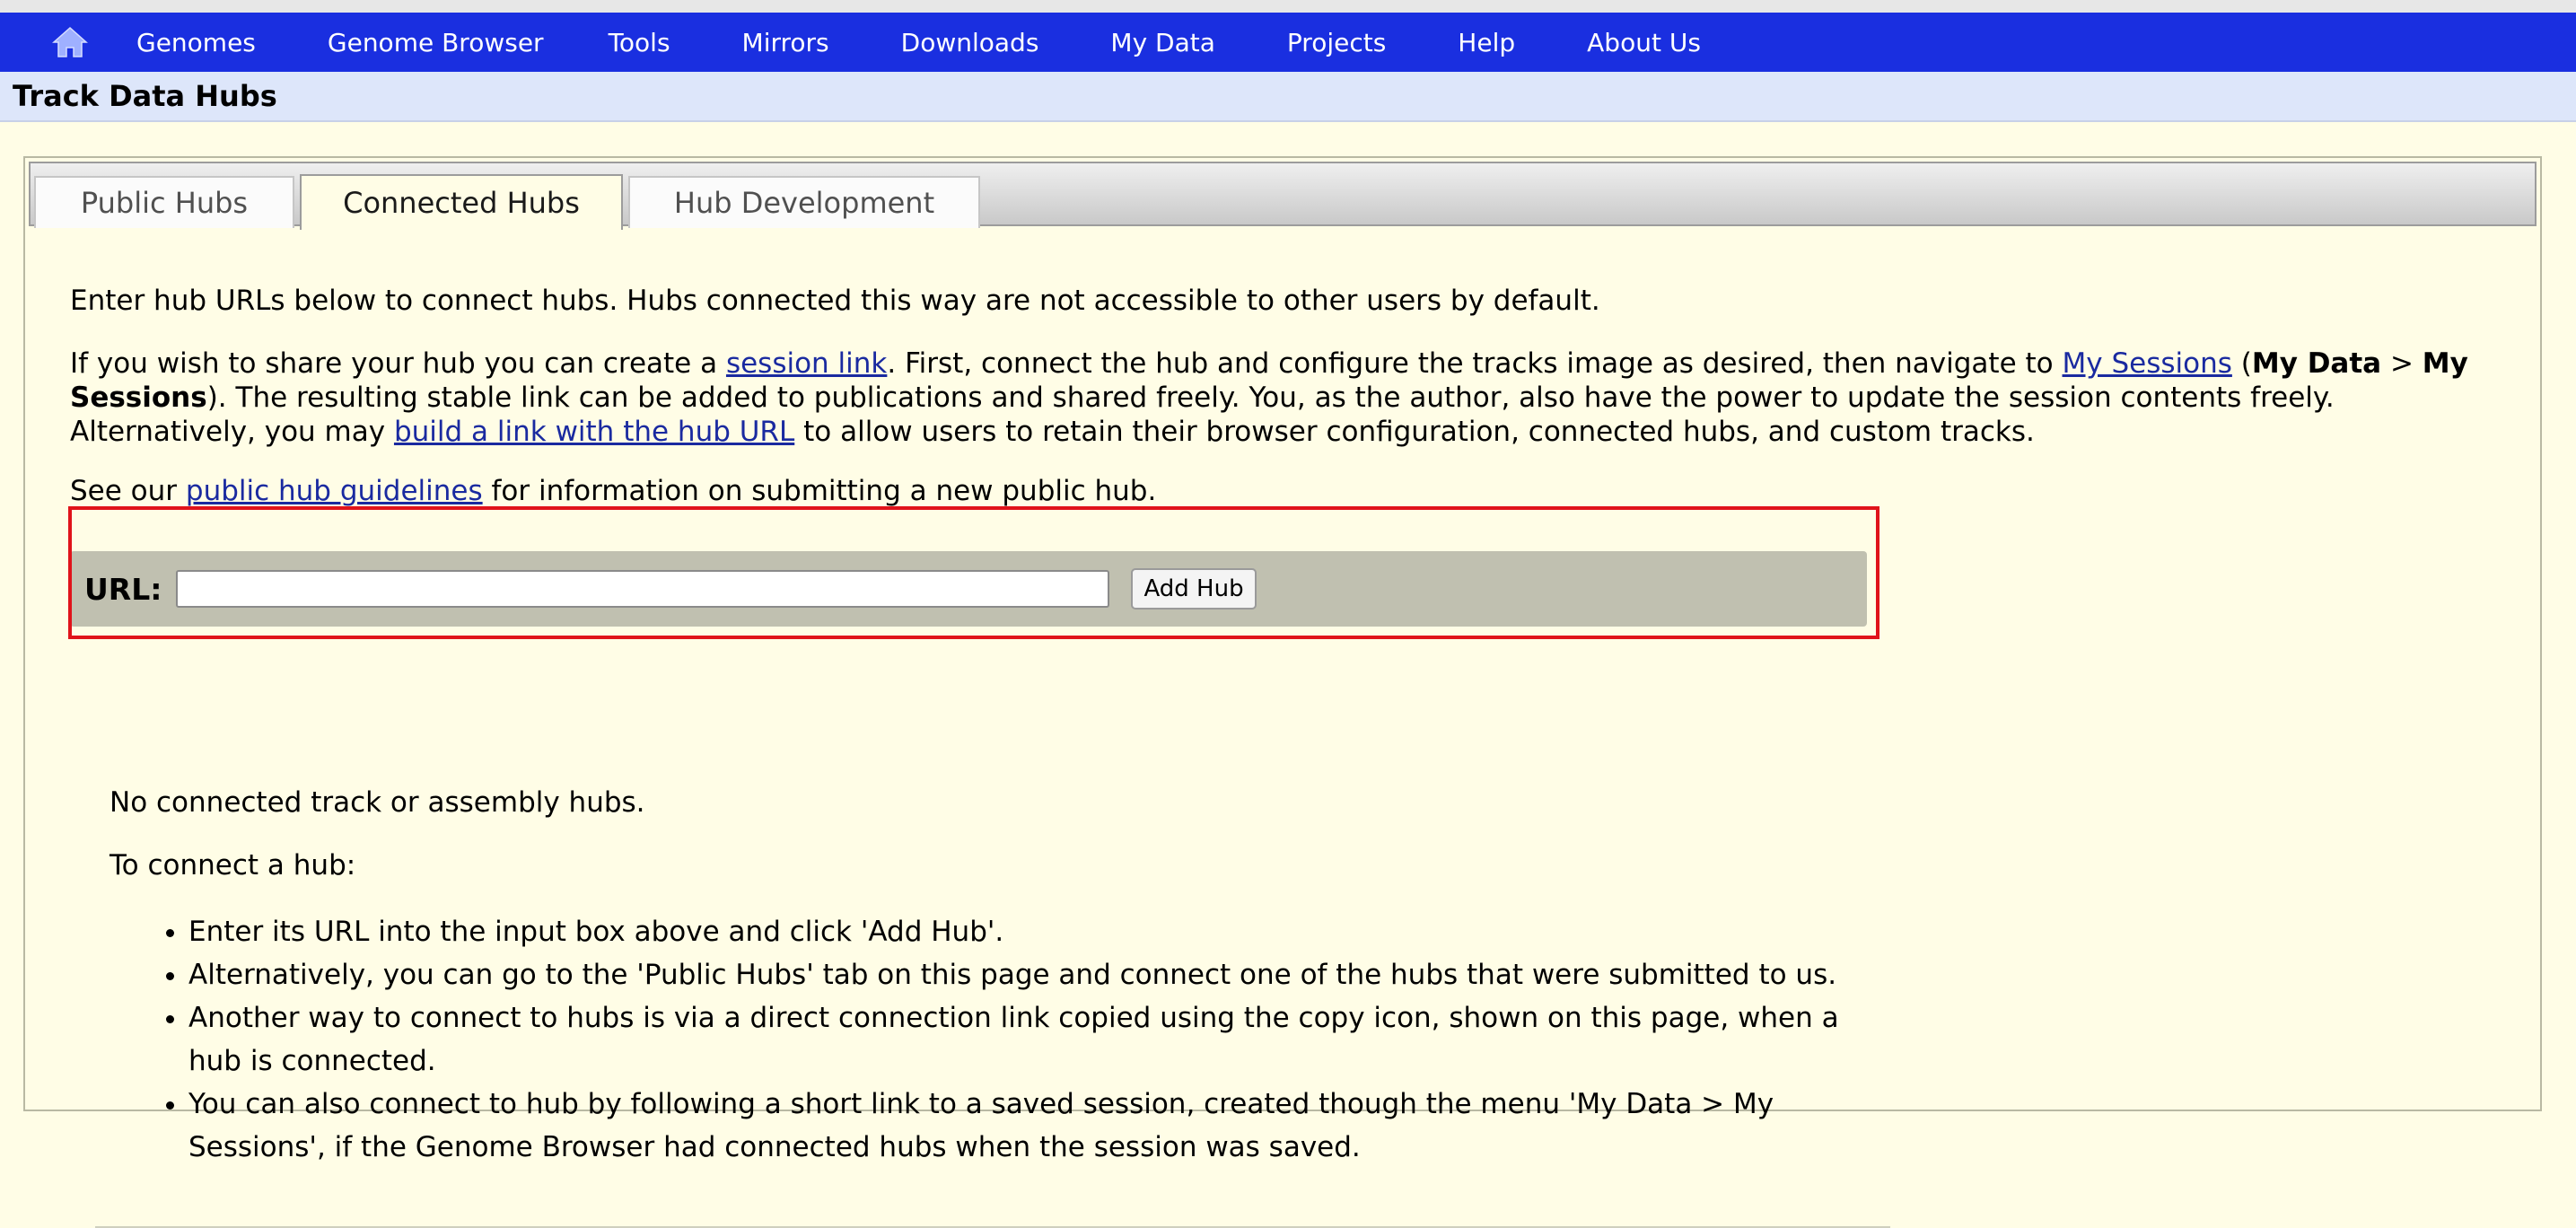 The image size is (2576, 1228). What do you see at coordinates (164, 202) in the screenshot?
I see `tab-public-hubs: Public Hubs` at bounding box center [164, 202].